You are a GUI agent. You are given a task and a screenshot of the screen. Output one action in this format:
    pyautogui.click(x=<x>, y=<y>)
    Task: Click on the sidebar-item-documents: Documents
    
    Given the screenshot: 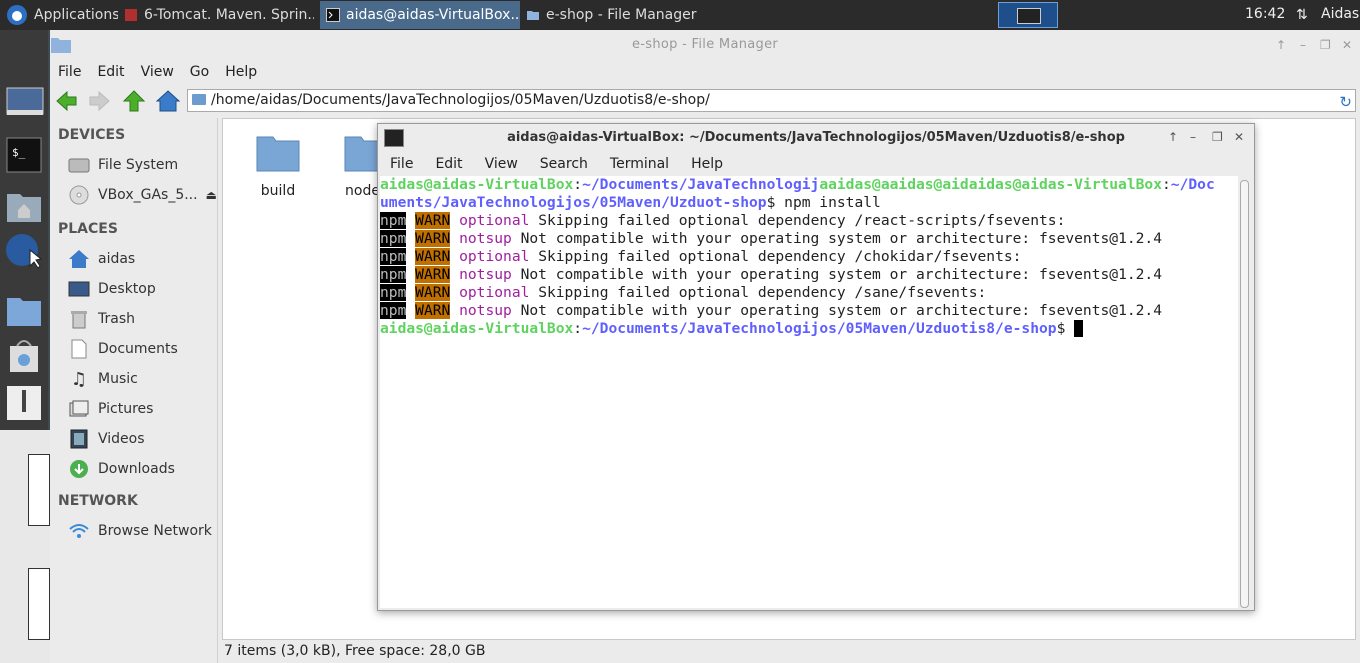 What is the action you would take?
    pyautogui.click(x=133, y=349)
    